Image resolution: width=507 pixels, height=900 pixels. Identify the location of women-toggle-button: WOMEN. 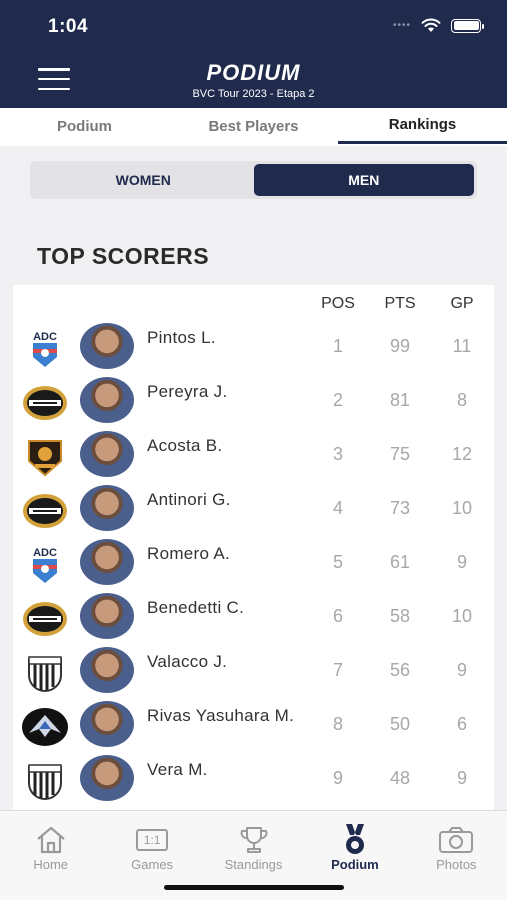
(143, 180).